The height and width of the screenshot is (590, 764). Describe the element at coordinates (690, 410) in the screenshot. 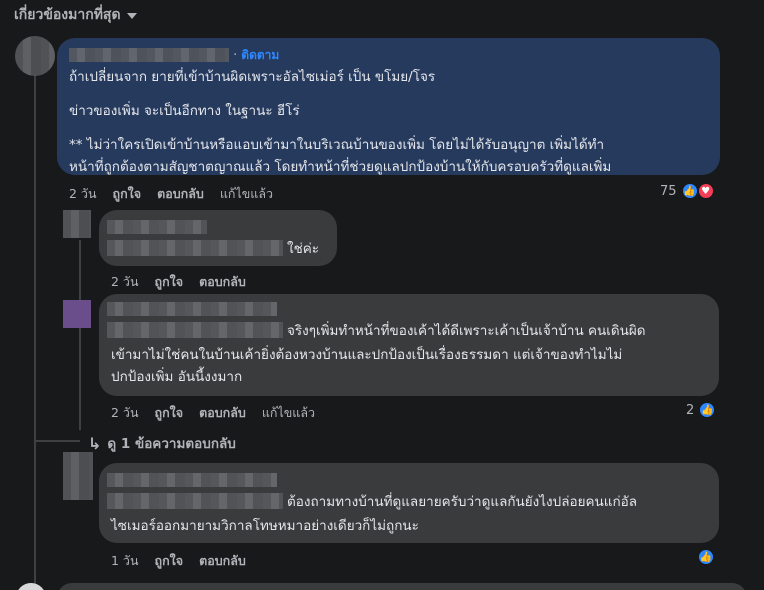

I see `reaction-count: 2` at that location.